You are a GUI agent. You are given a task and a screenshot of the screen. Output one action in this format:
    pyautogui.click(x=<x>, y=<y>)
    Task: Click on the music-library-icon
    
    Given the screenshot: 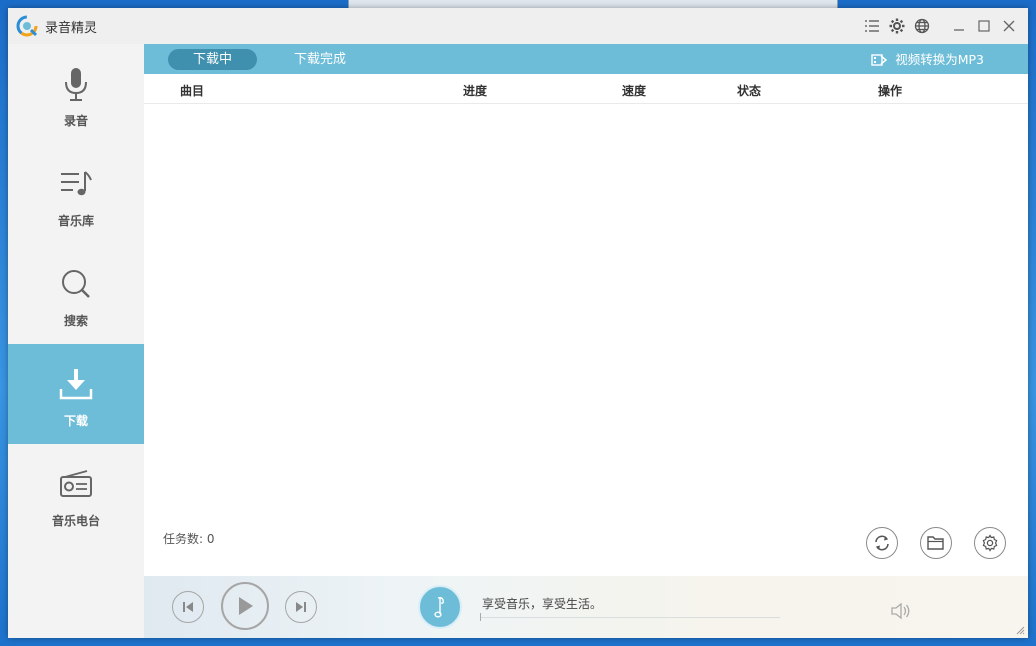 What is the action you would take?
    pyautogui.click(x=76, y=184)
    